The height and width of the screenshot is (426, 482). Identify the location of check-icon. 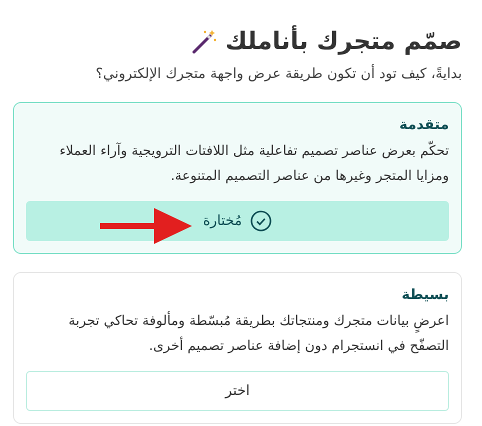
(261, 221).